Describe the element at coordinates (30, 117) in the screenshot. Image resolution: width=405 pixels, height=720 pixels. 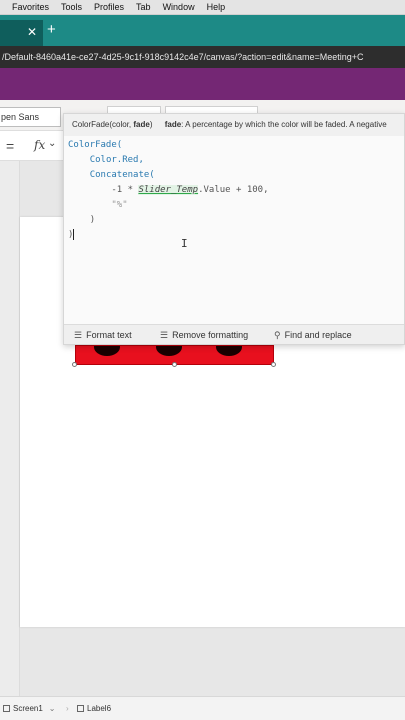
I see `font-family-dropdown: pen Sans` at that location.